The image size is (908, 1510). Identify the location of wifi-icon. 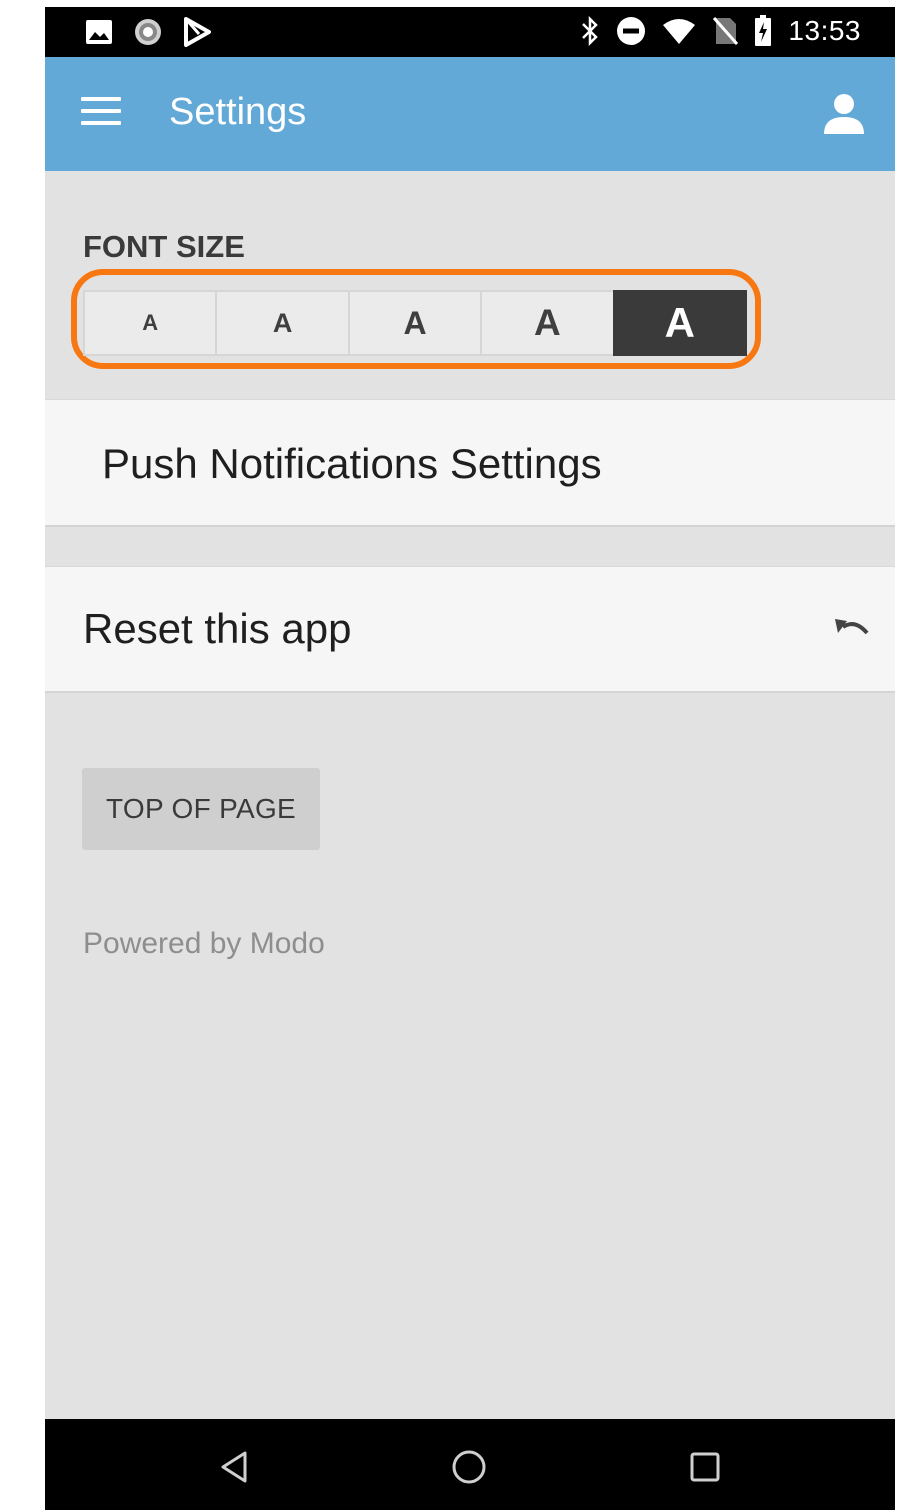
(679, 31).